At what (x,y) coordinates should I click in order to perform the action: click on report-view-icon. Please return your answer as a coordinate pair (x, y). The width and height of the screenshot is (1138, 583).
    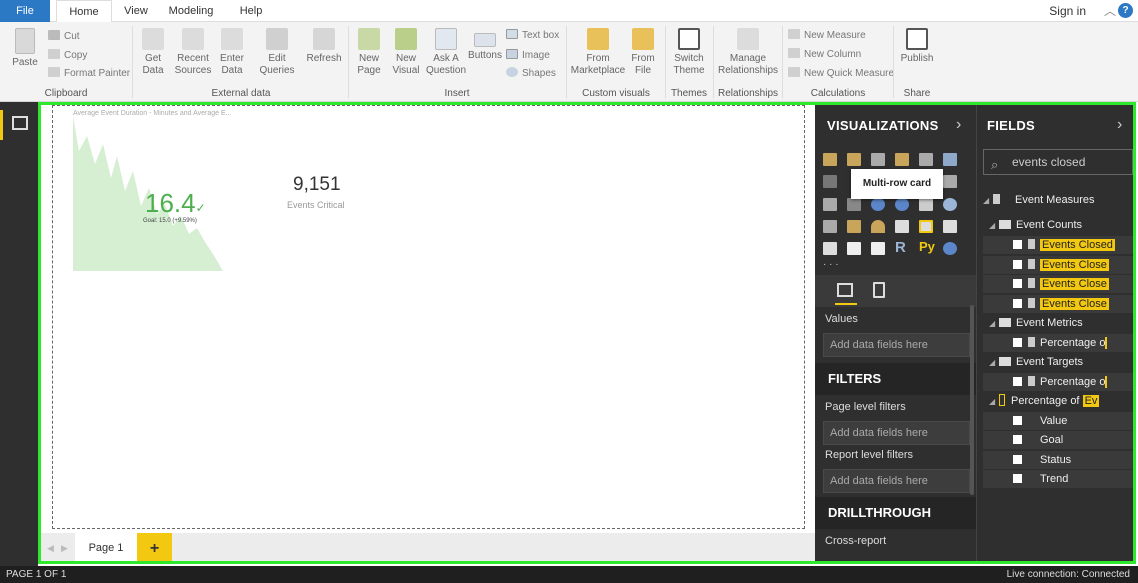
    Looking at the image, I should click on (20, 123).